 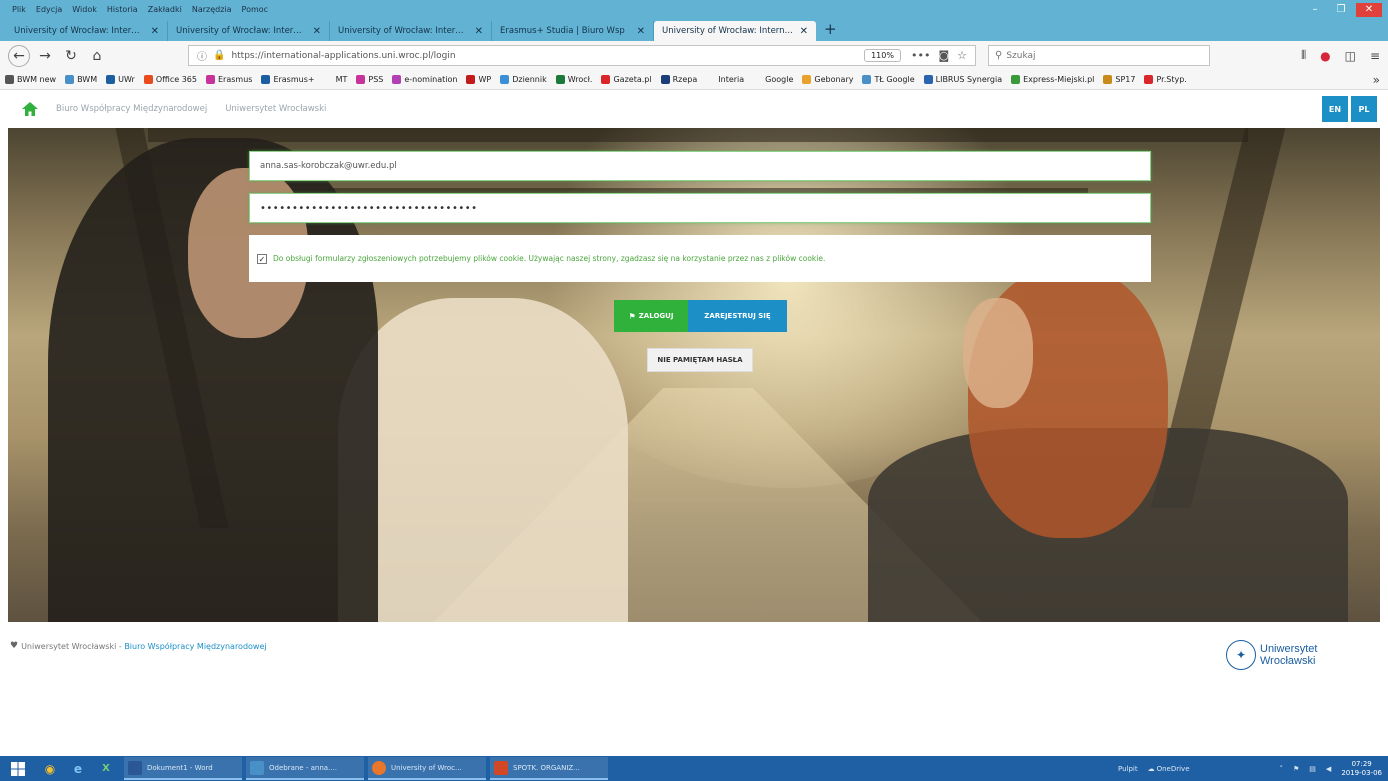 I want to click on forward-arrow-icon: →, so click(x=45, y=56).